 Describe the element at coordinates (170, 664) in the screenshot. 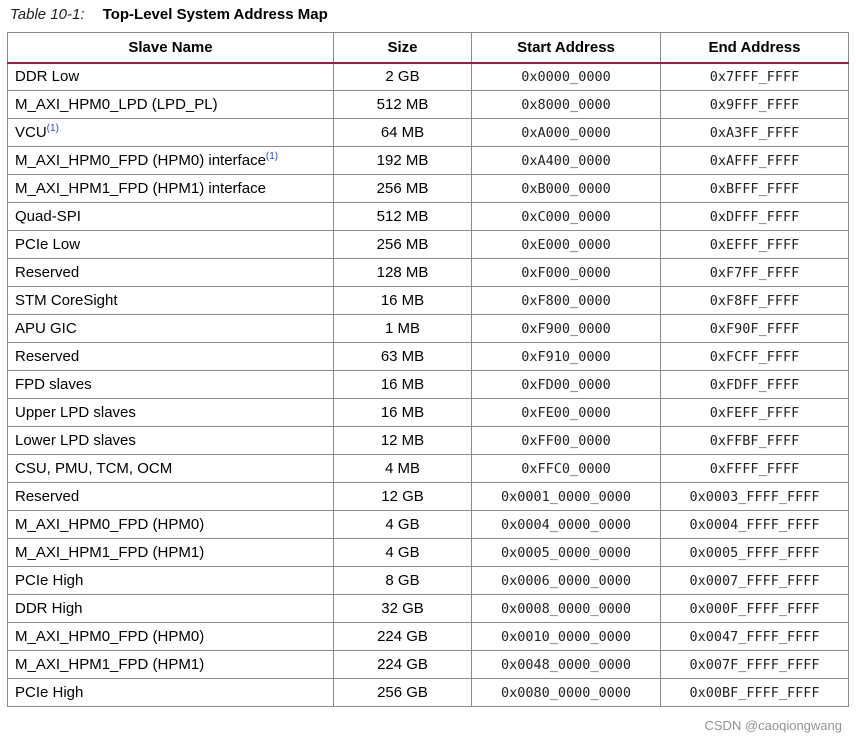

I see `slave-name-cell: M_AXI_HPM1_FPD (HPM1)` at that location.